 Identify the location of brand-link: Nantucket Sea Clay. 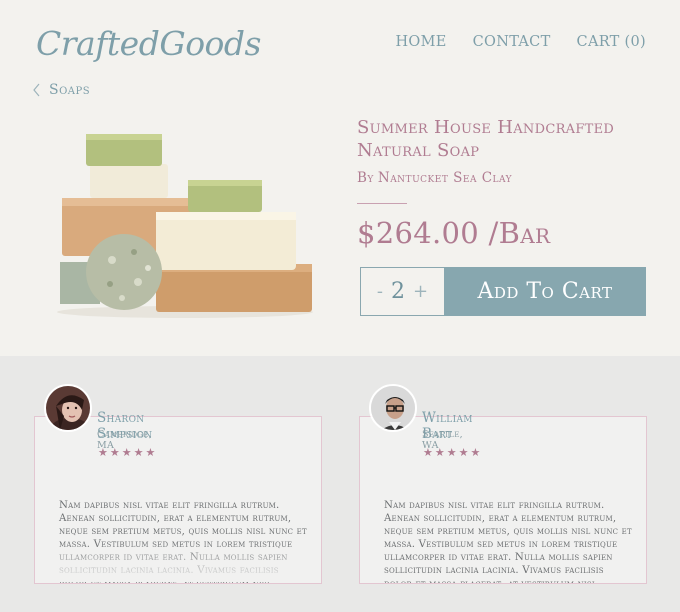
(445, 178).